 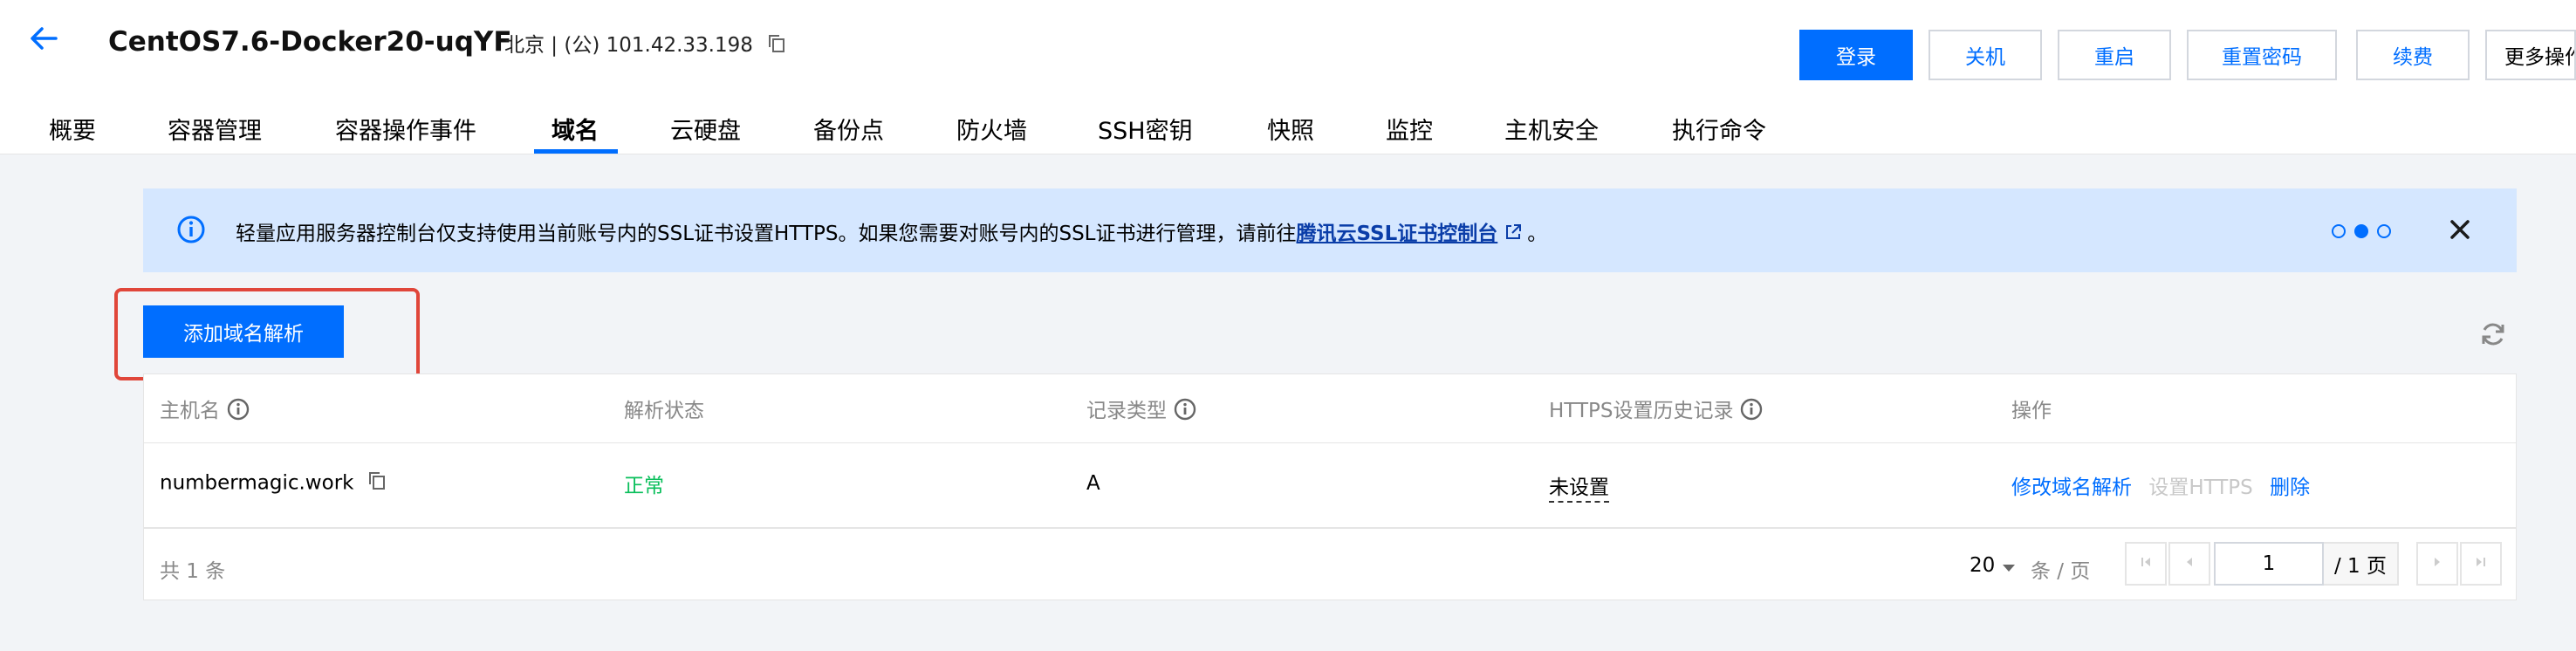 I want to click on prev-page-button, so click(x=2189, y=564).